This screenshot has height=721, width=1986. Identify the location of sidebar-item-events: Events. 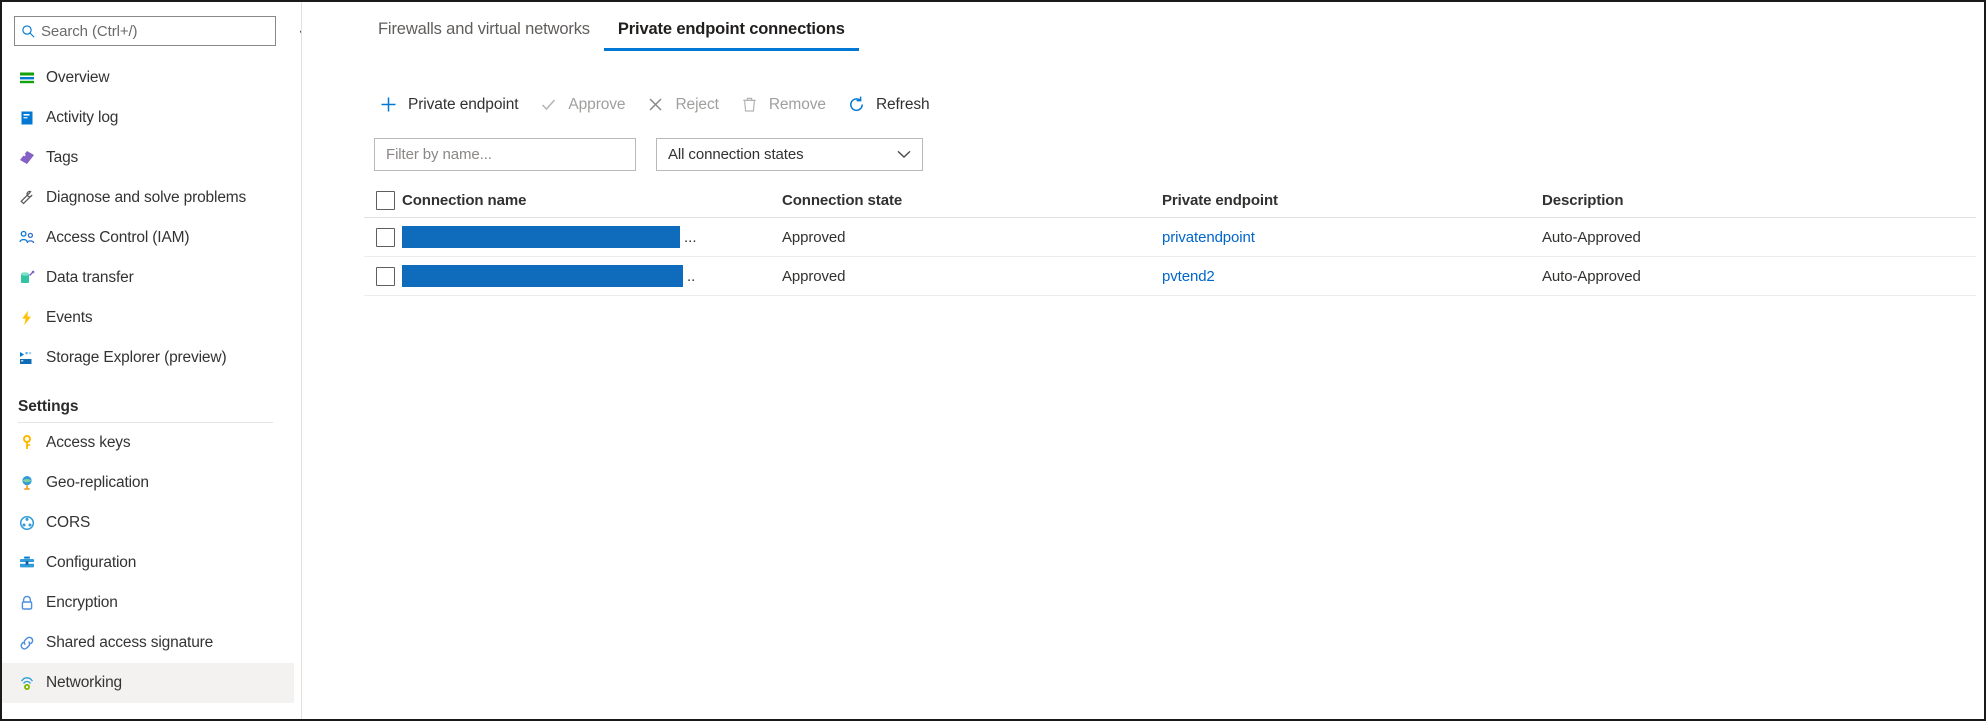
(148, 318).